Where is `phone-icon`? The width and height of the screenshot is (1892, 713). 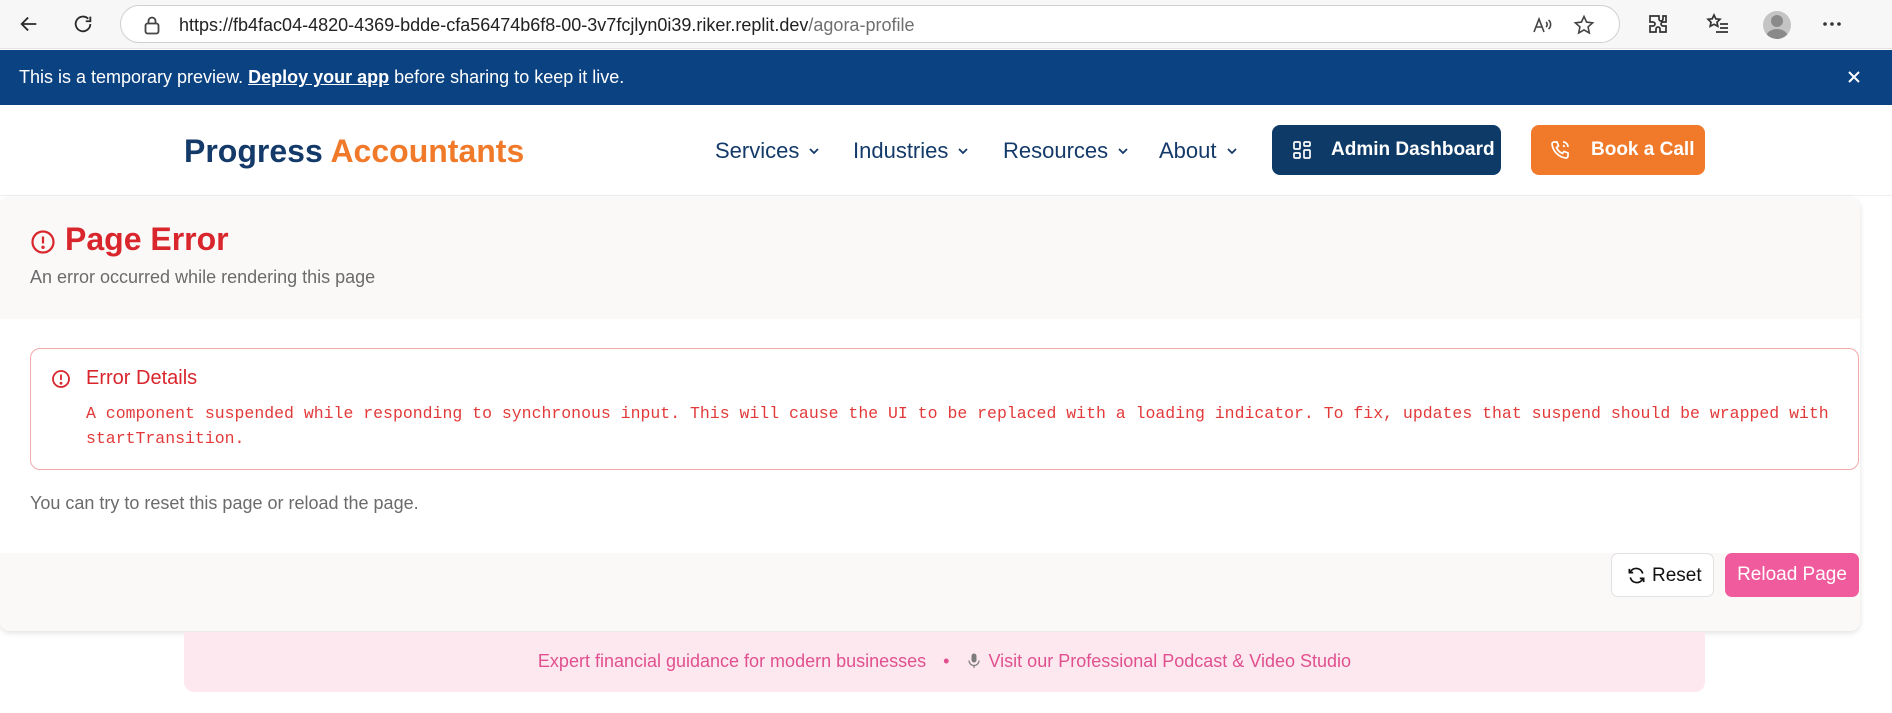
phone-icon is located at coordinates (1560, 150).